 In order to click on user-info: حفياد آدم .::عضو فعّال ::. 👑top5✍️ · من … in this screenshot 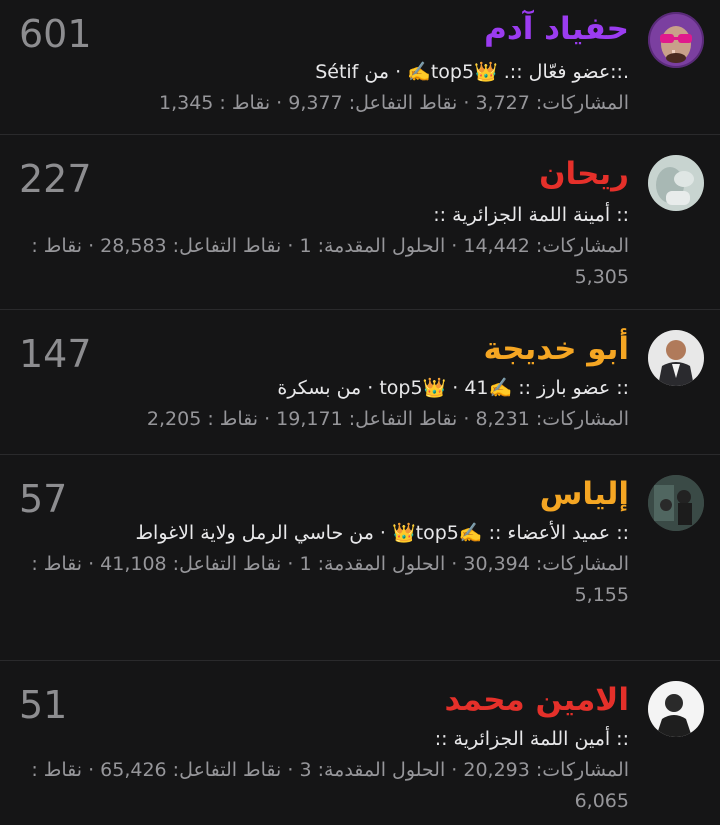, I will do `click(322, 64)`.